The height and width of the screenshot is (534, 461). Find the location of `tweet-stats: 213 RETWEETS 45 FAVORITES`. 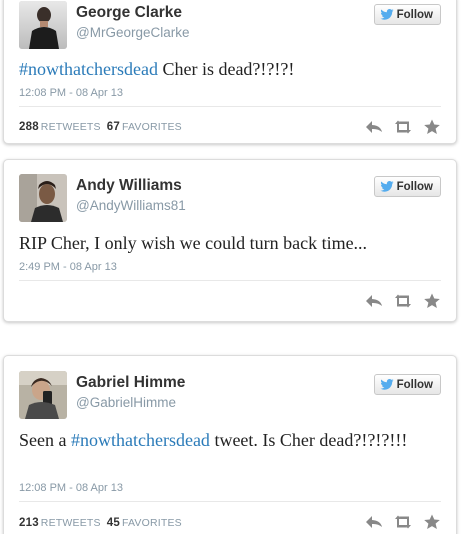

tweet-stats: 213 RETWEETS 45 FAVORITES is located at coordinates (100, 523).